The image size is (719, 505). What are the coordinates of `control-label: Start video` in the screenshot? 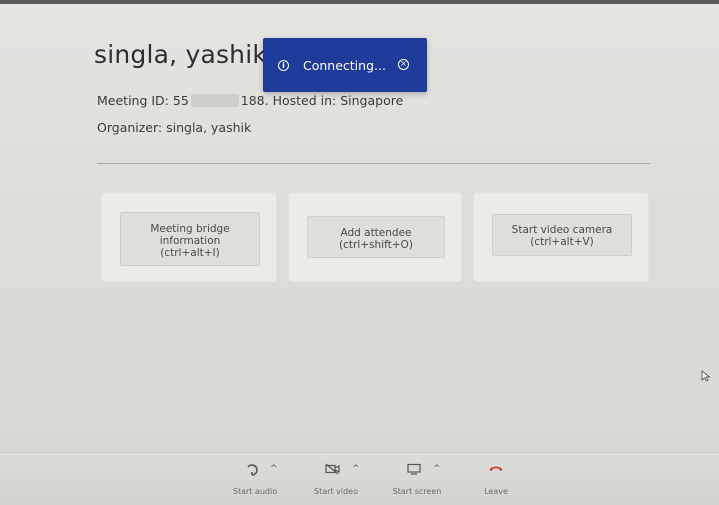 It's located at (336, 491).